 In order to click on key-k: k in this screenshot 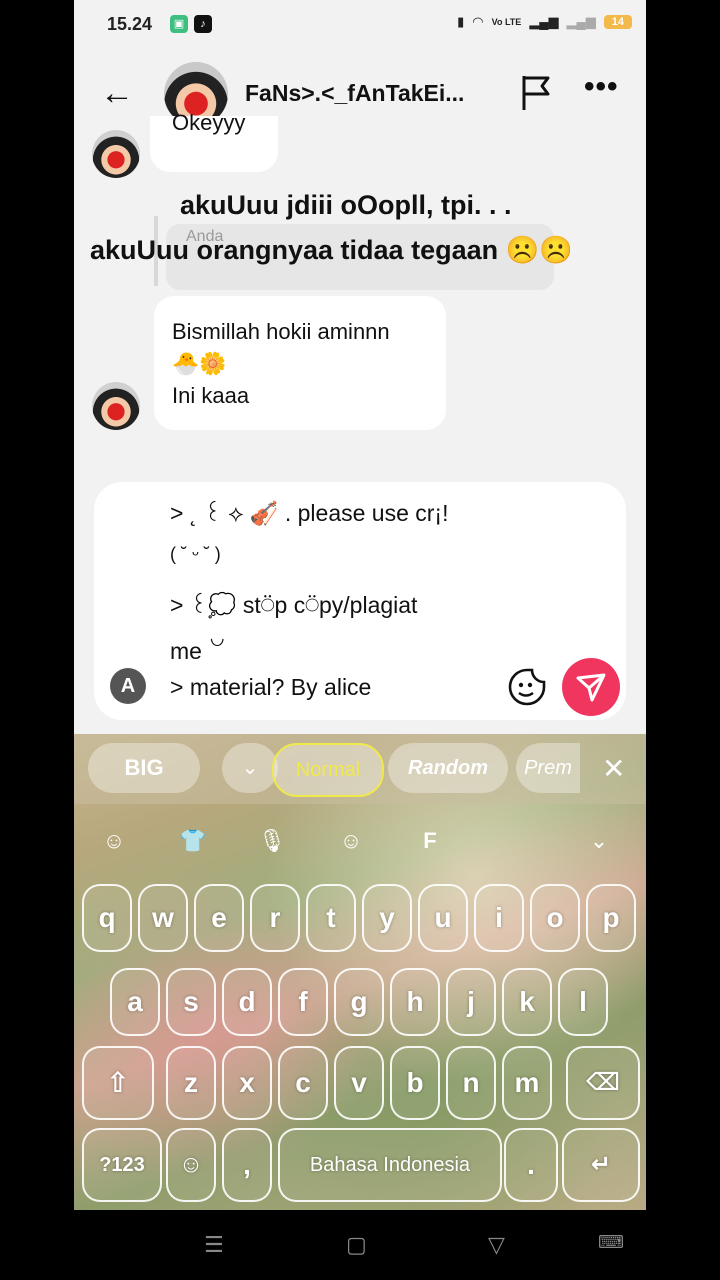, I will do `click(527, 1002)`.